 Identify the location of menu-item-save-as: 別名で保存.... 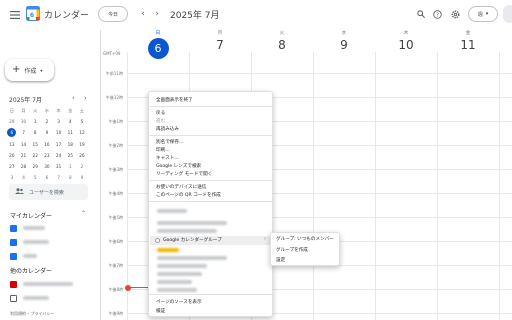
(169, 142).